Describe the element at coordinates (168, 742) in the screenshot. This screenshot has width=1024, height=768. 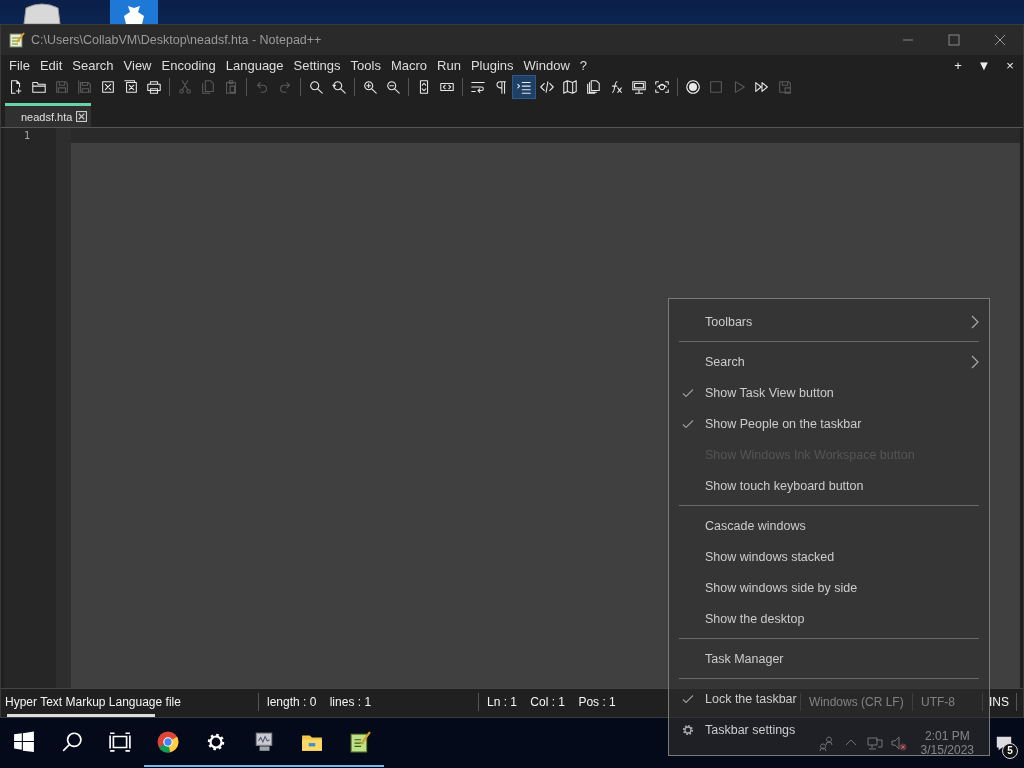
I see `browser-icon` at that location.